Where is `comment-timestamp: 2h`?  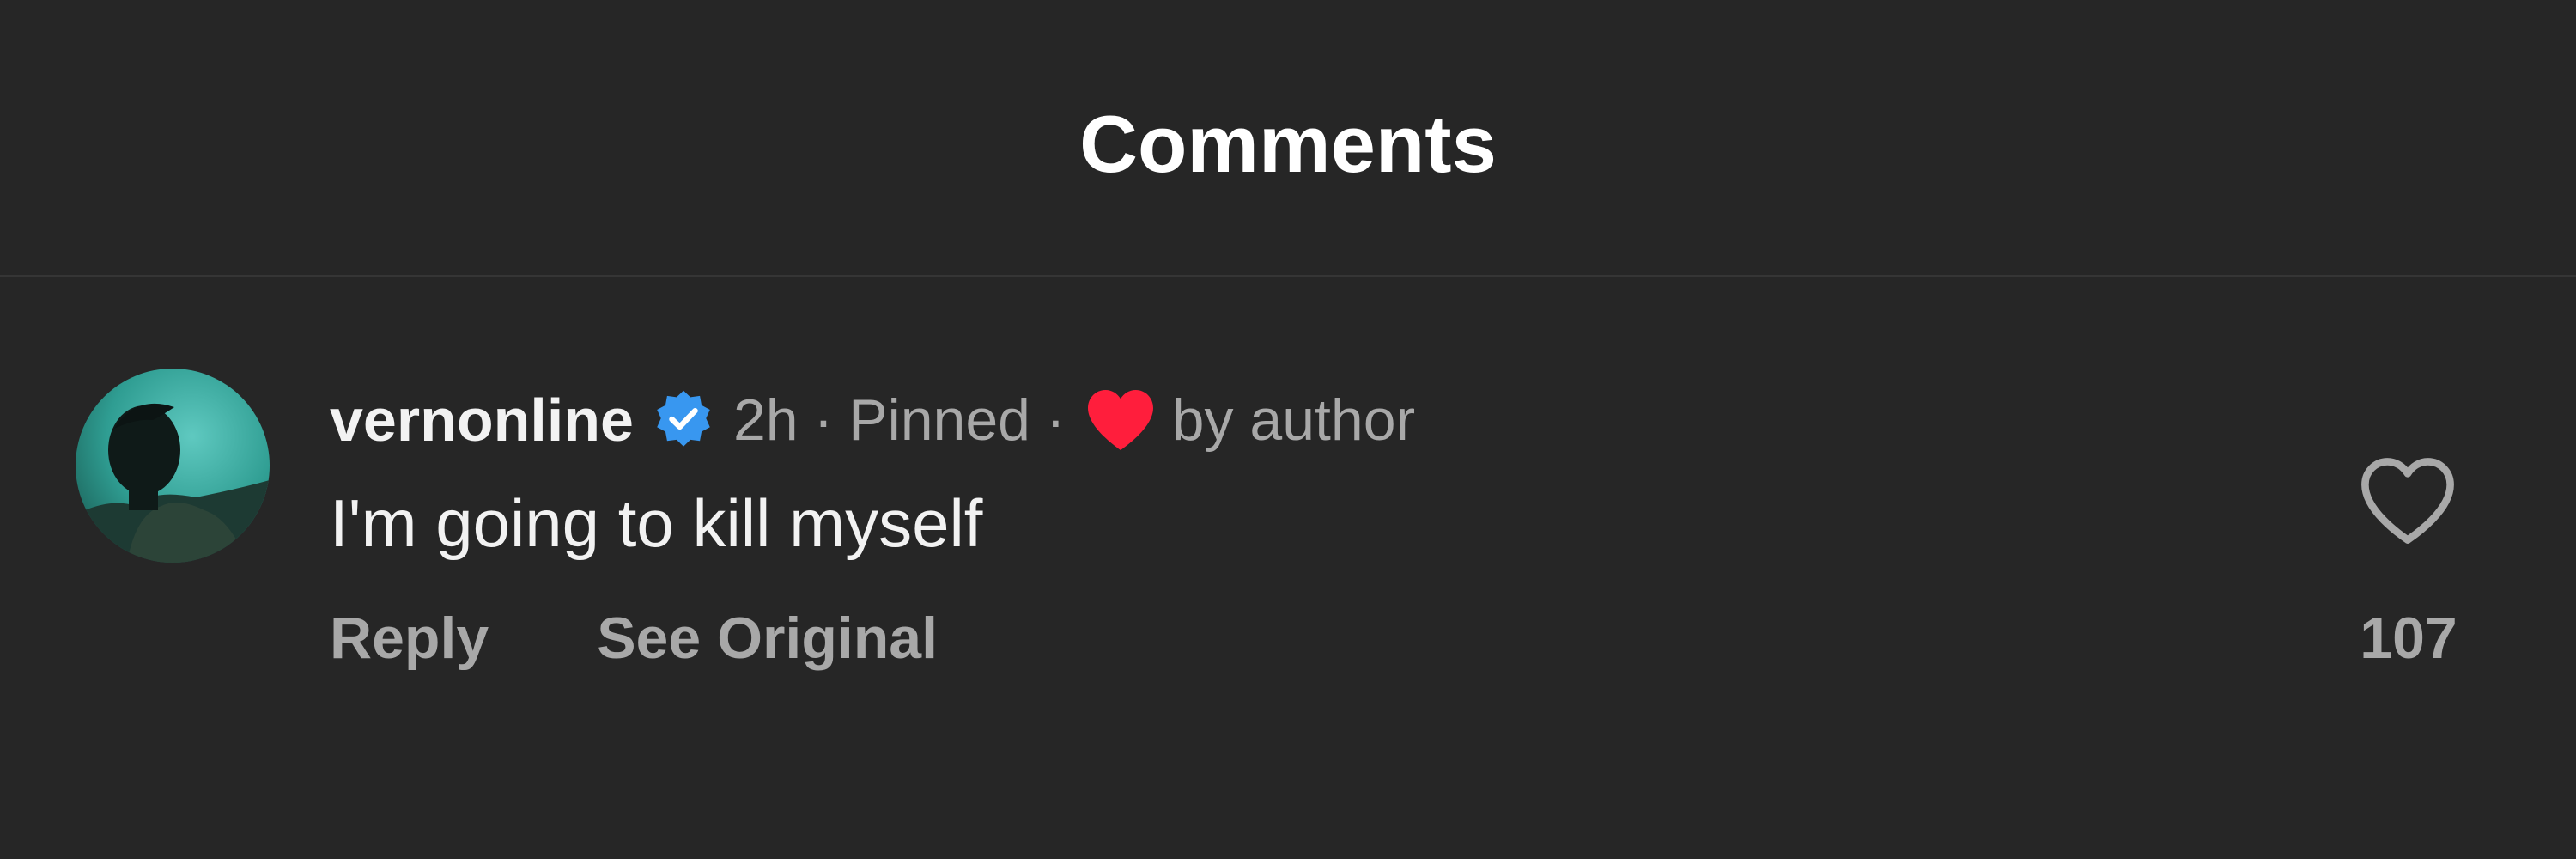 comment-timestamp: 2h is located at coordinates (766, 420).